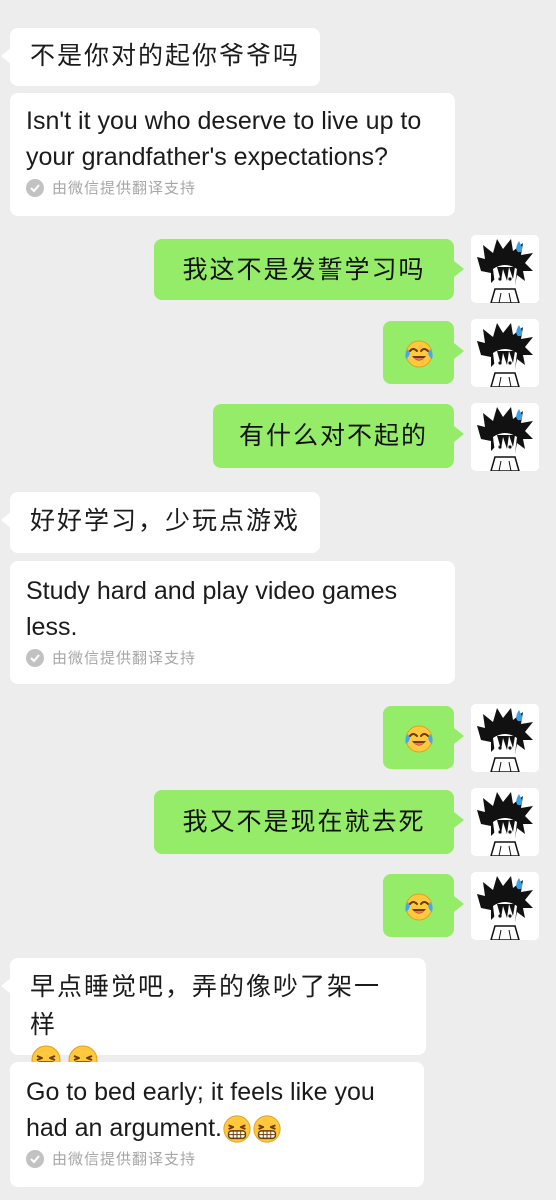 The image size is (556, 1200). I want to click on outgoing-message-bubble: 我又不是现在就去死, so click(309, 822).